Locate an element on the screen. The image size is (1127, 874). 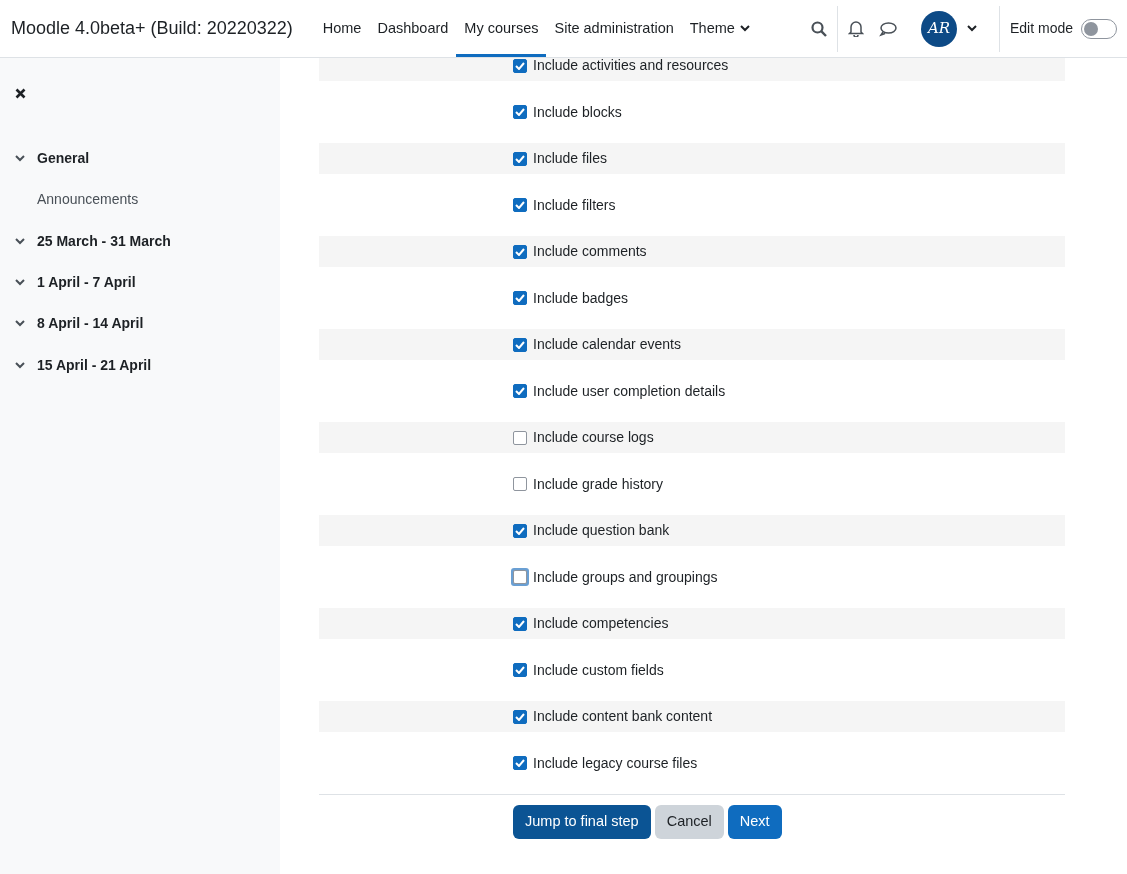
checkbox-label: Include competencies is located at coordinates (601, 623).